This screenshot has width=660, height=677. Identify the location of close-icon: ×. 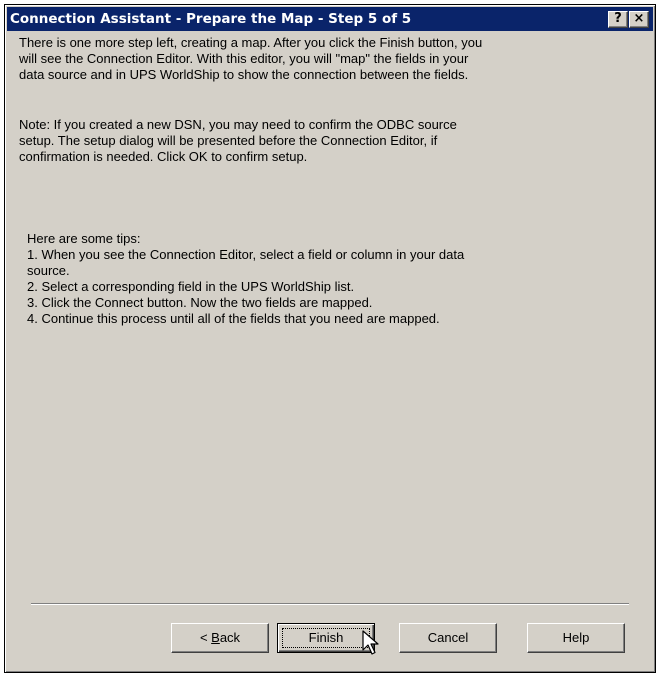
(639, 19).